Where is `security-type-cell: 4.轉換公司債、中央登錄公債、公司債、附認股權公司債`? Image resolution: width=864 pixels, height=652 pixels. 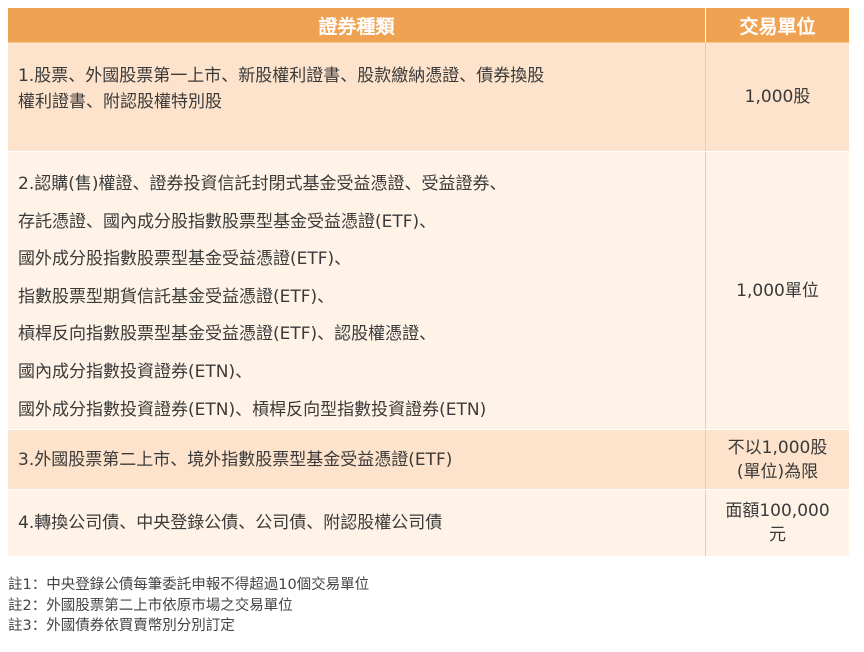 security-type-cell: 4.轉換公司債、中央登錄公債、公司債、附認股權公司債 is located at coordinates (357, 523).